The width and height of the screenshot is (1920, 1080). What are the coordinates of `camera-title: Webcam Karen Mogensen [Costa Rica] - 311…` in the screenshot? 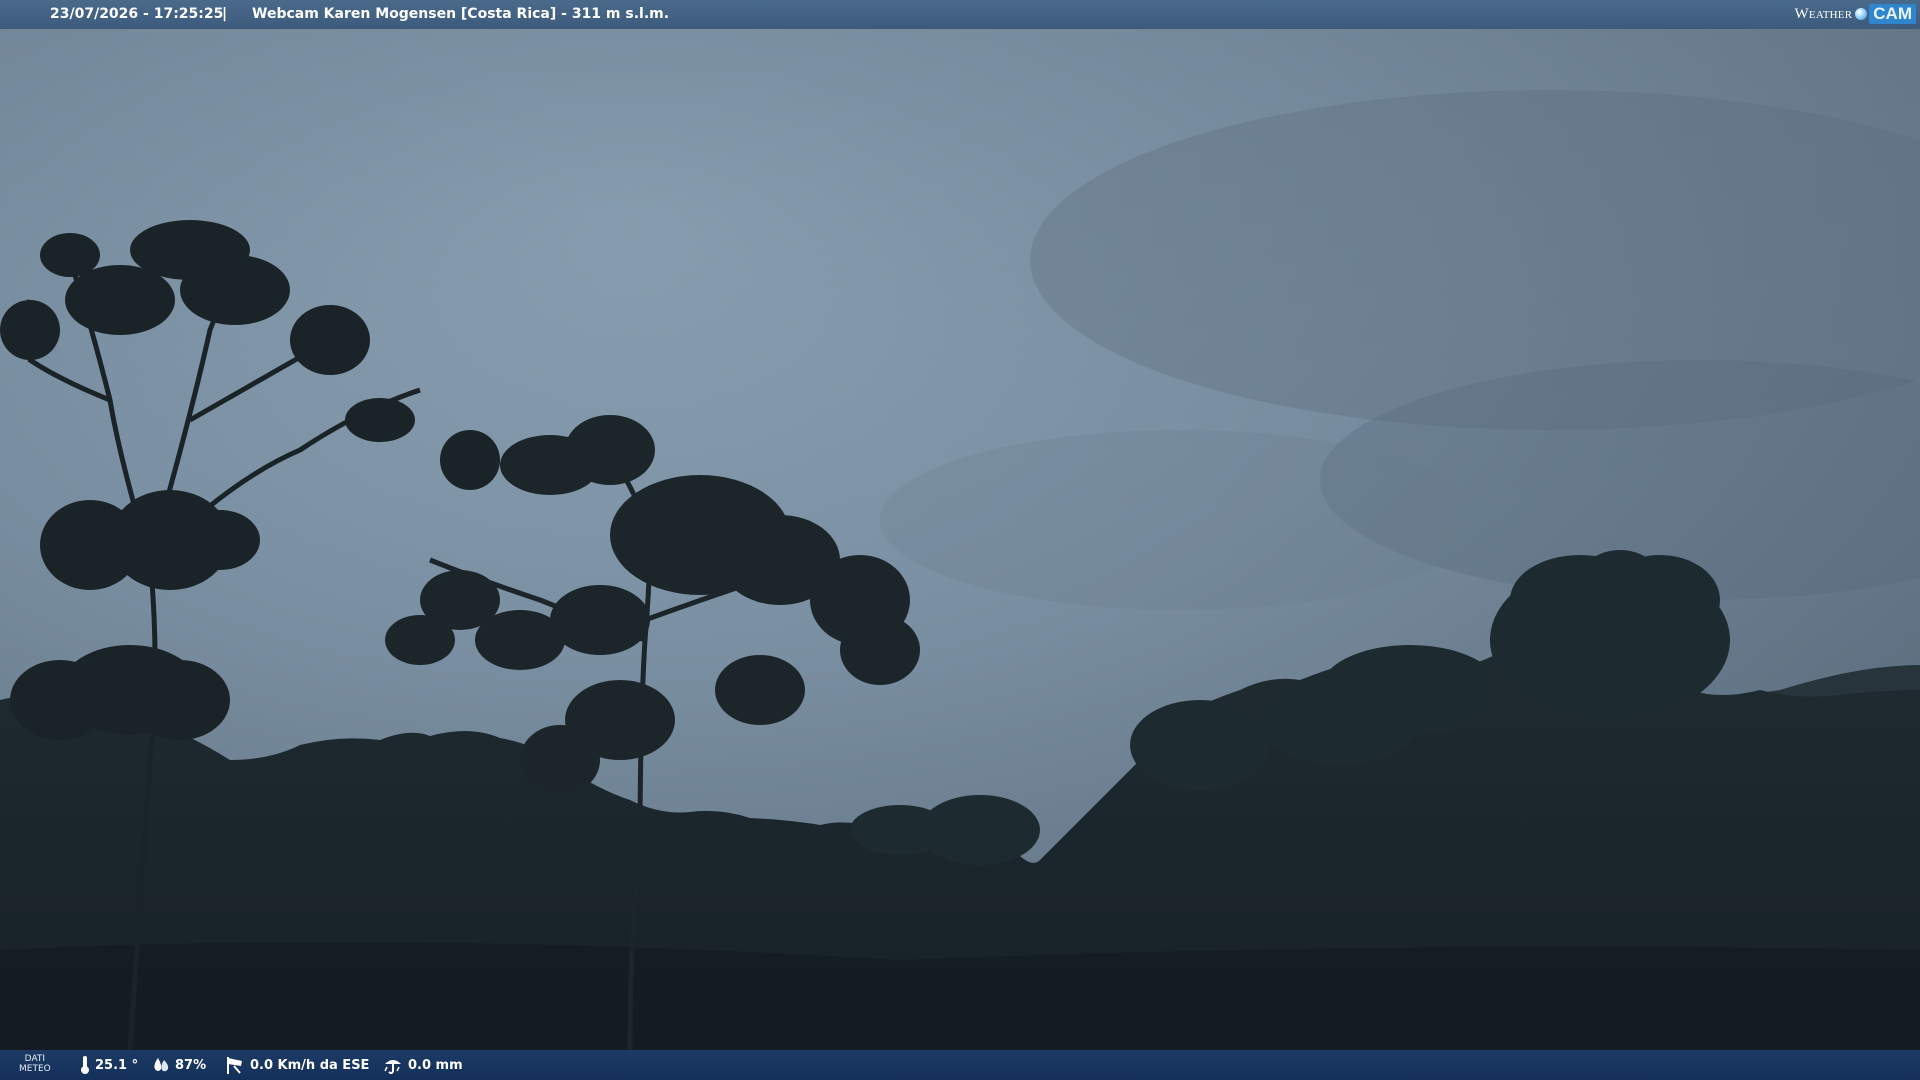 It's located at (461, 14).